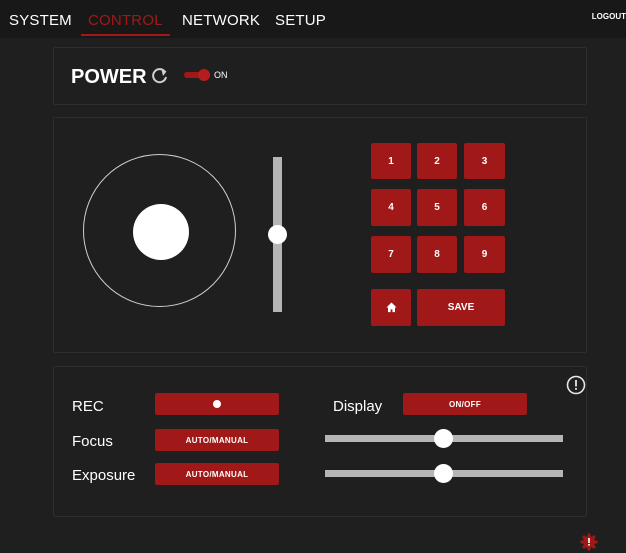  What do you see at coordinates (465, 404) in the screenshot?
I see `display-toggle-button: ON/OFF` at bounding box center [465, 404].